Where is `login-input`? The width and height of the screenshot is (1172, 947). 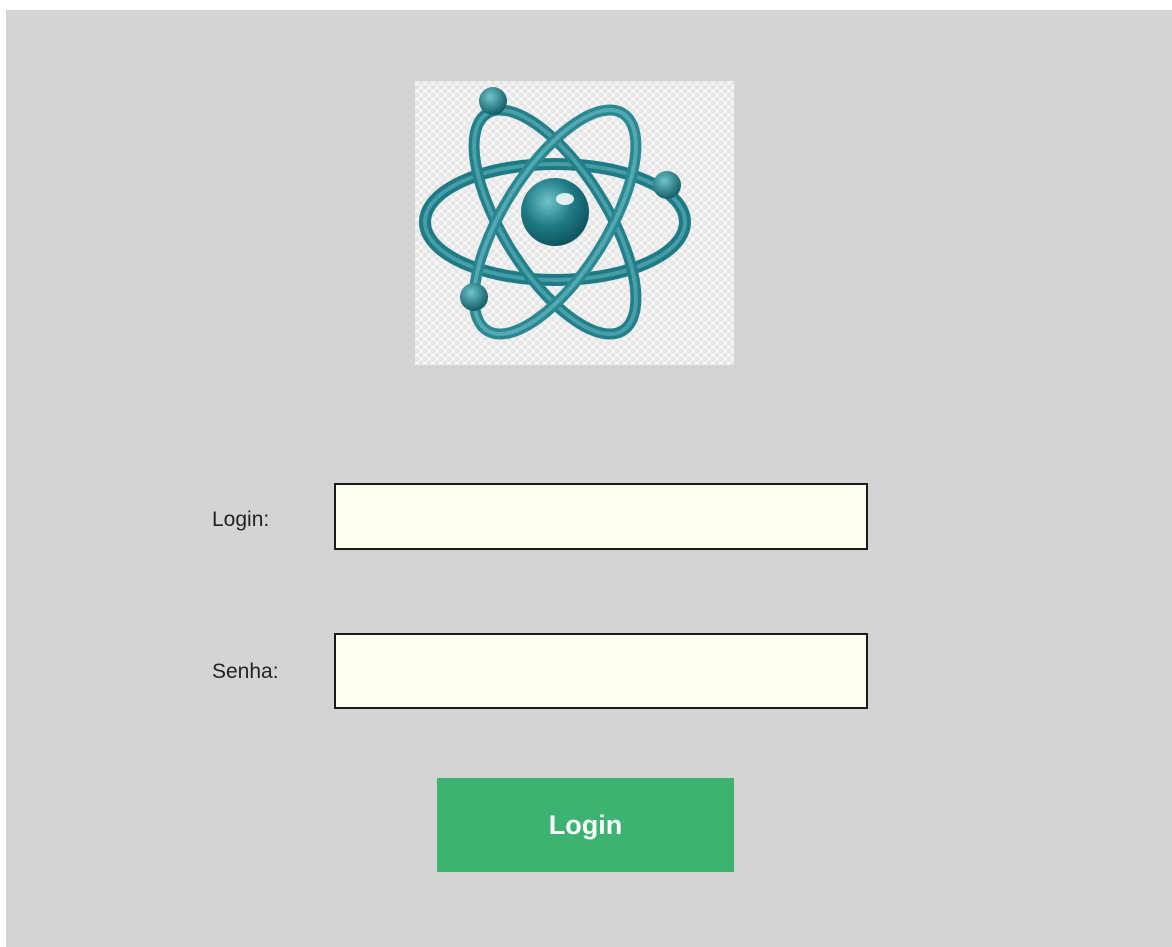 login-input is located at coordinates (601, 516).